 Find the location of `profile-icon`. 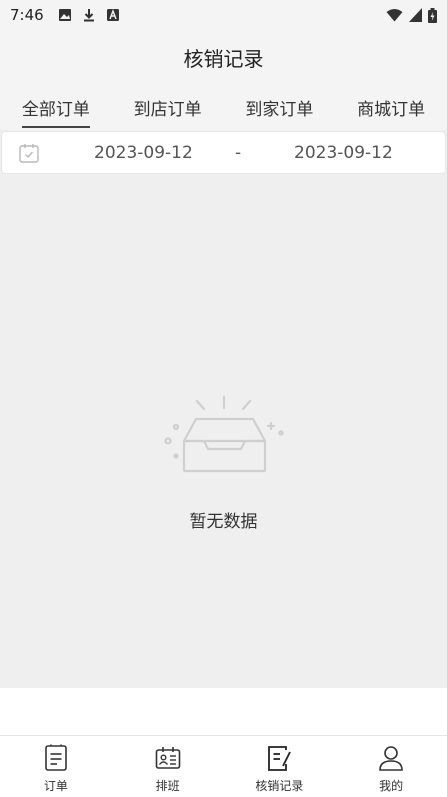

profile-icon is located at coordinates (391, 758).